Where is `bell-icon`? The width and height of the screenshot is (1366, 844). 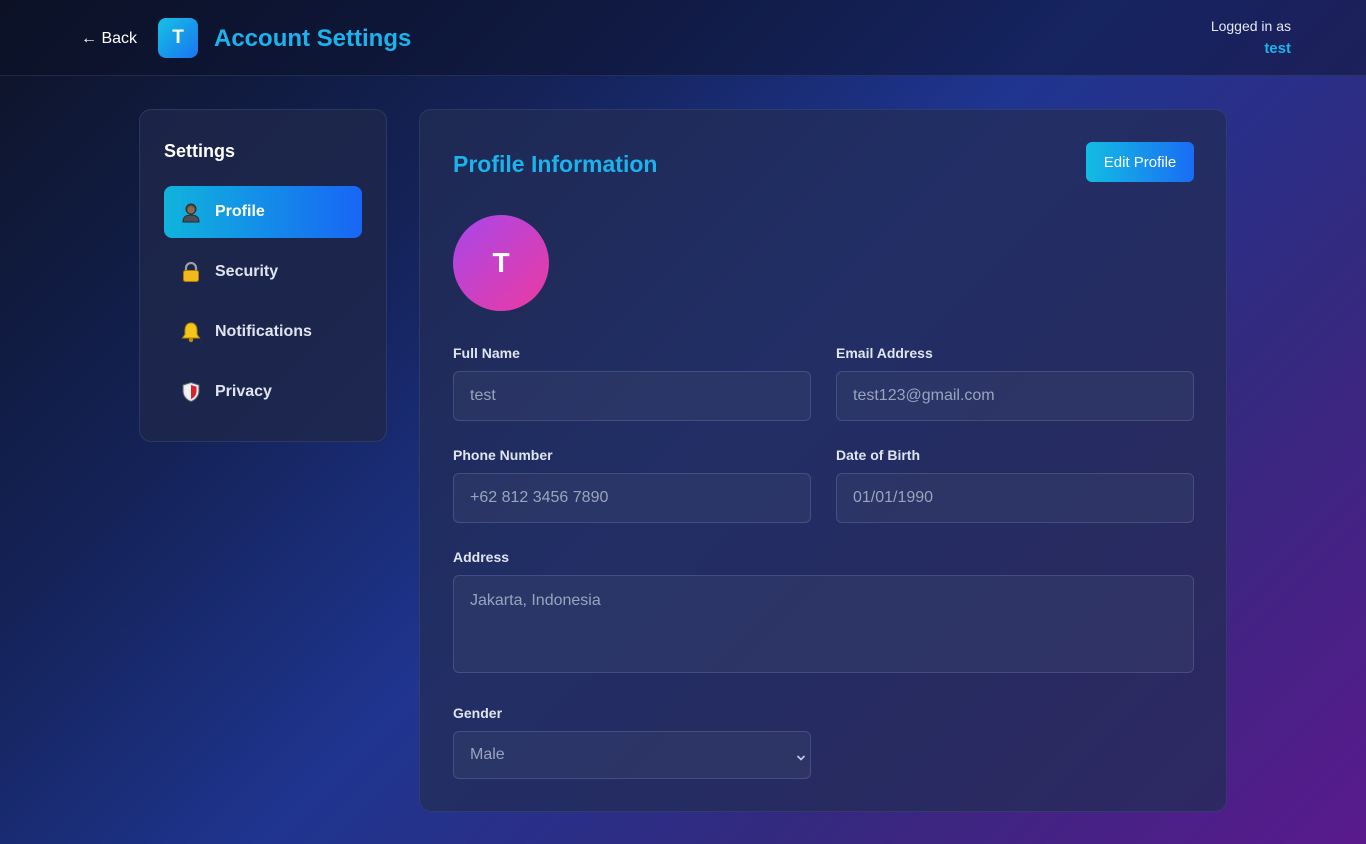 bell-icon is located at coordinates (191, 332).